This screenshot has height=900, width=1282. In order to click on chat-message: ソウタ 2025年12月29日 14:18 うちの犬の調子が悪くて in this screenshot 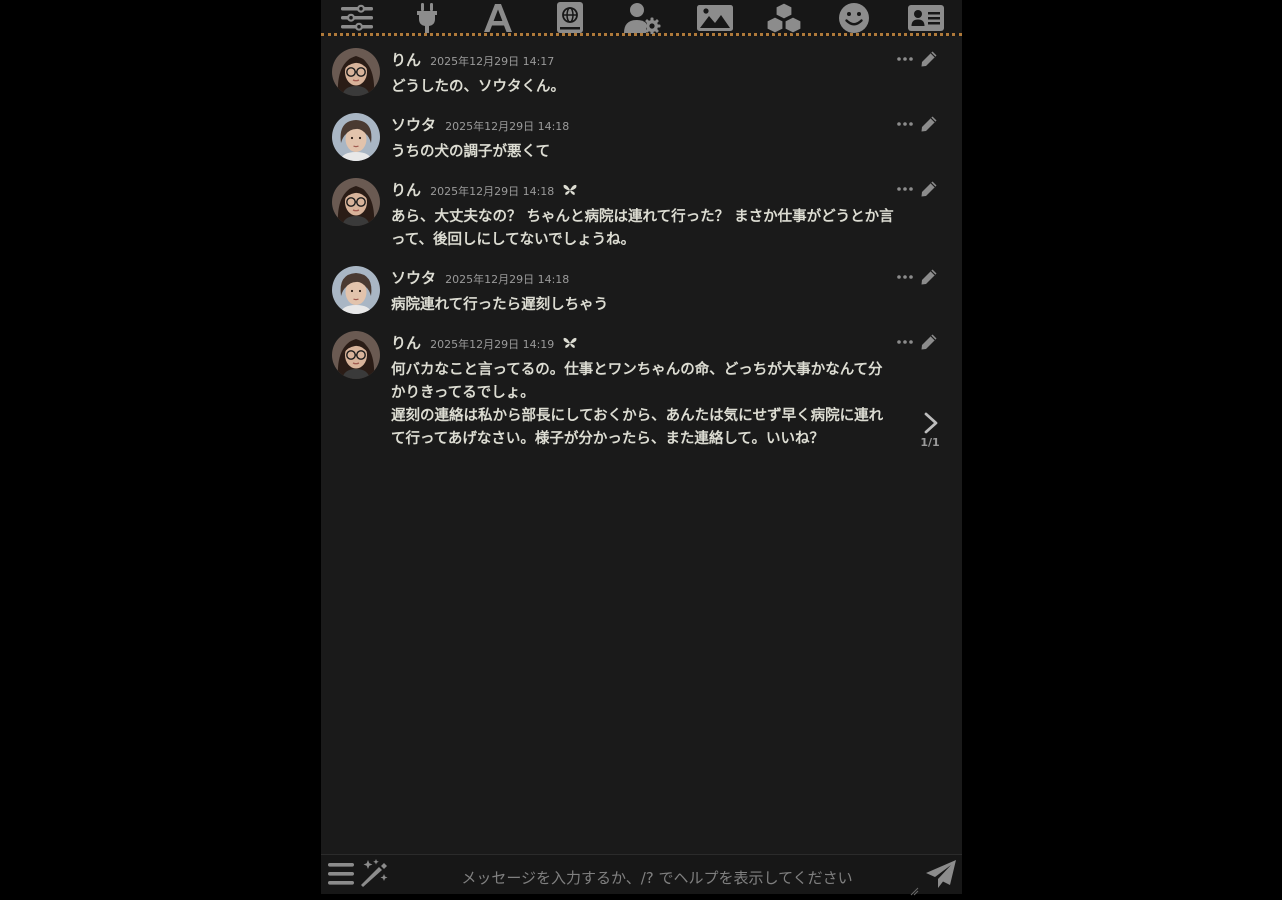, I will do `click(641, 137)`.